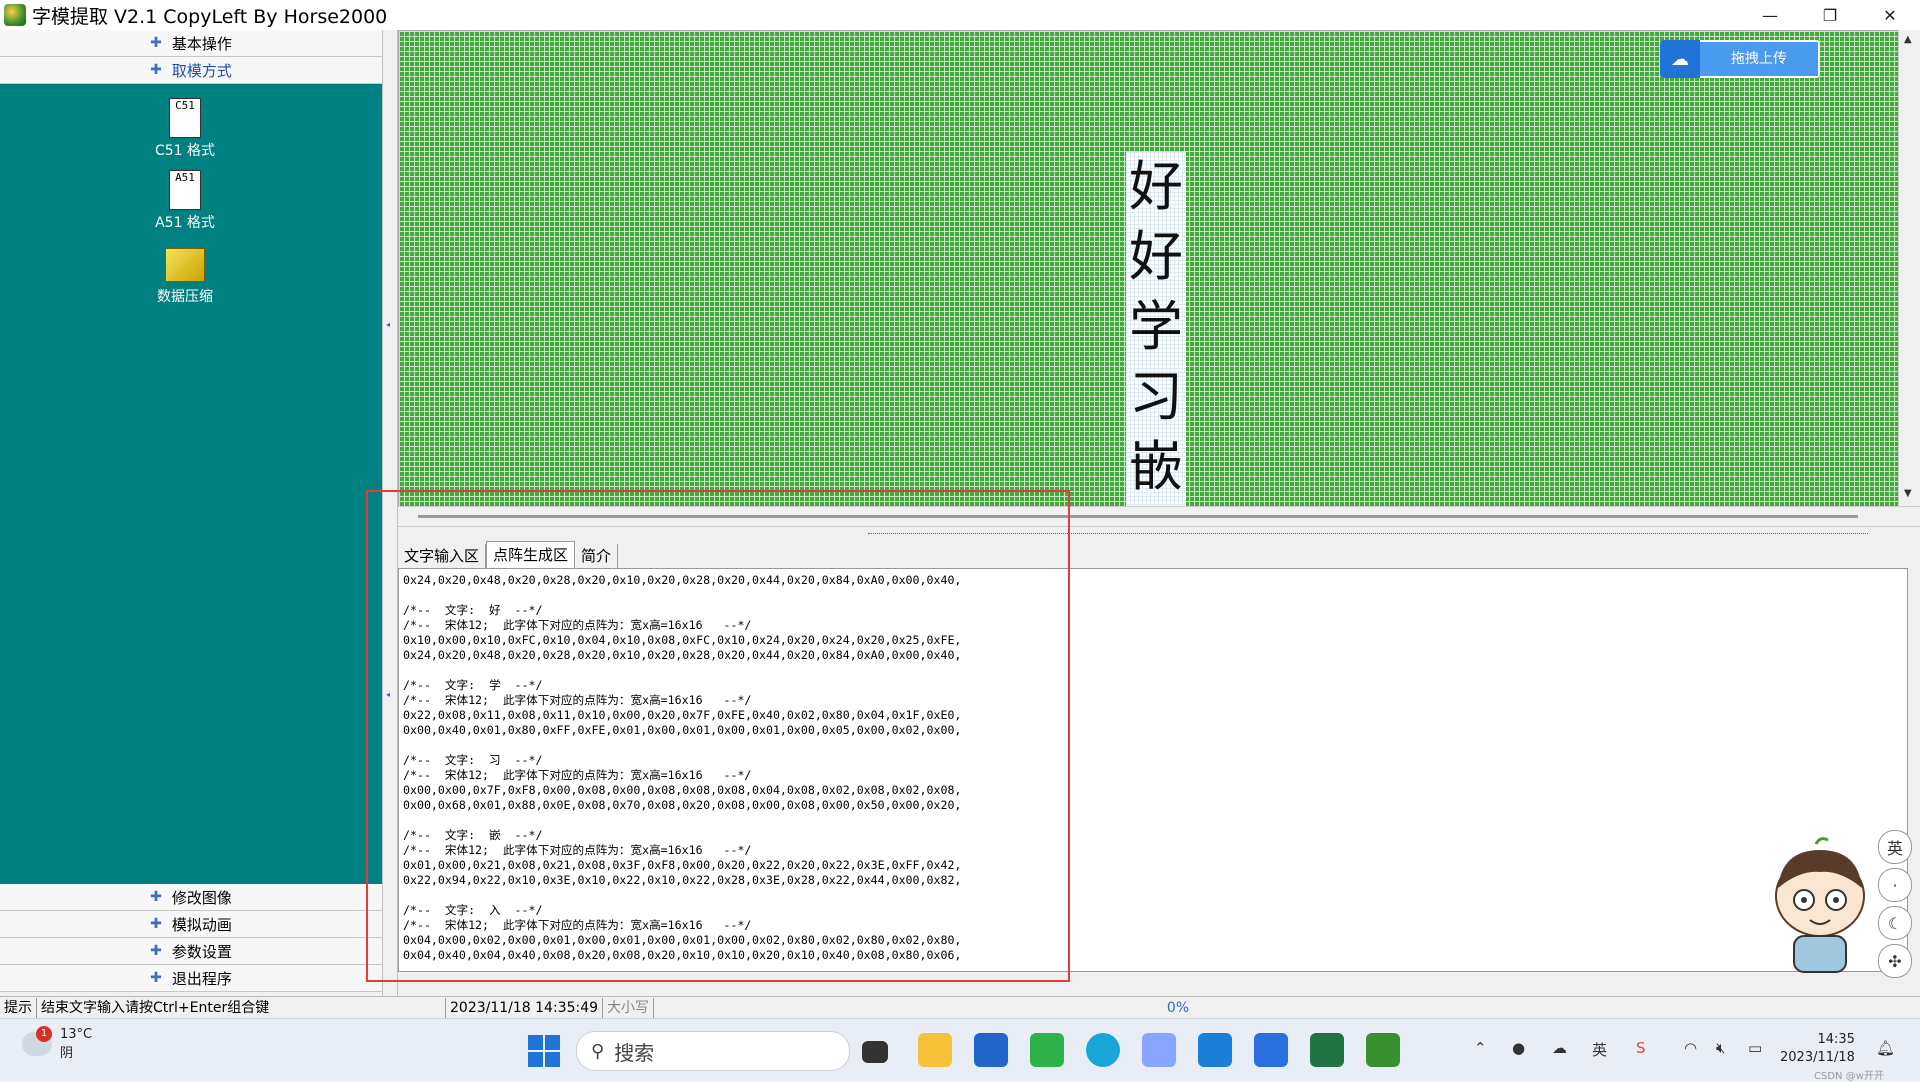  Describe the element at coordinates (1755, 1048) in the screenshot. I see `battery-icon: ▭` at that location.